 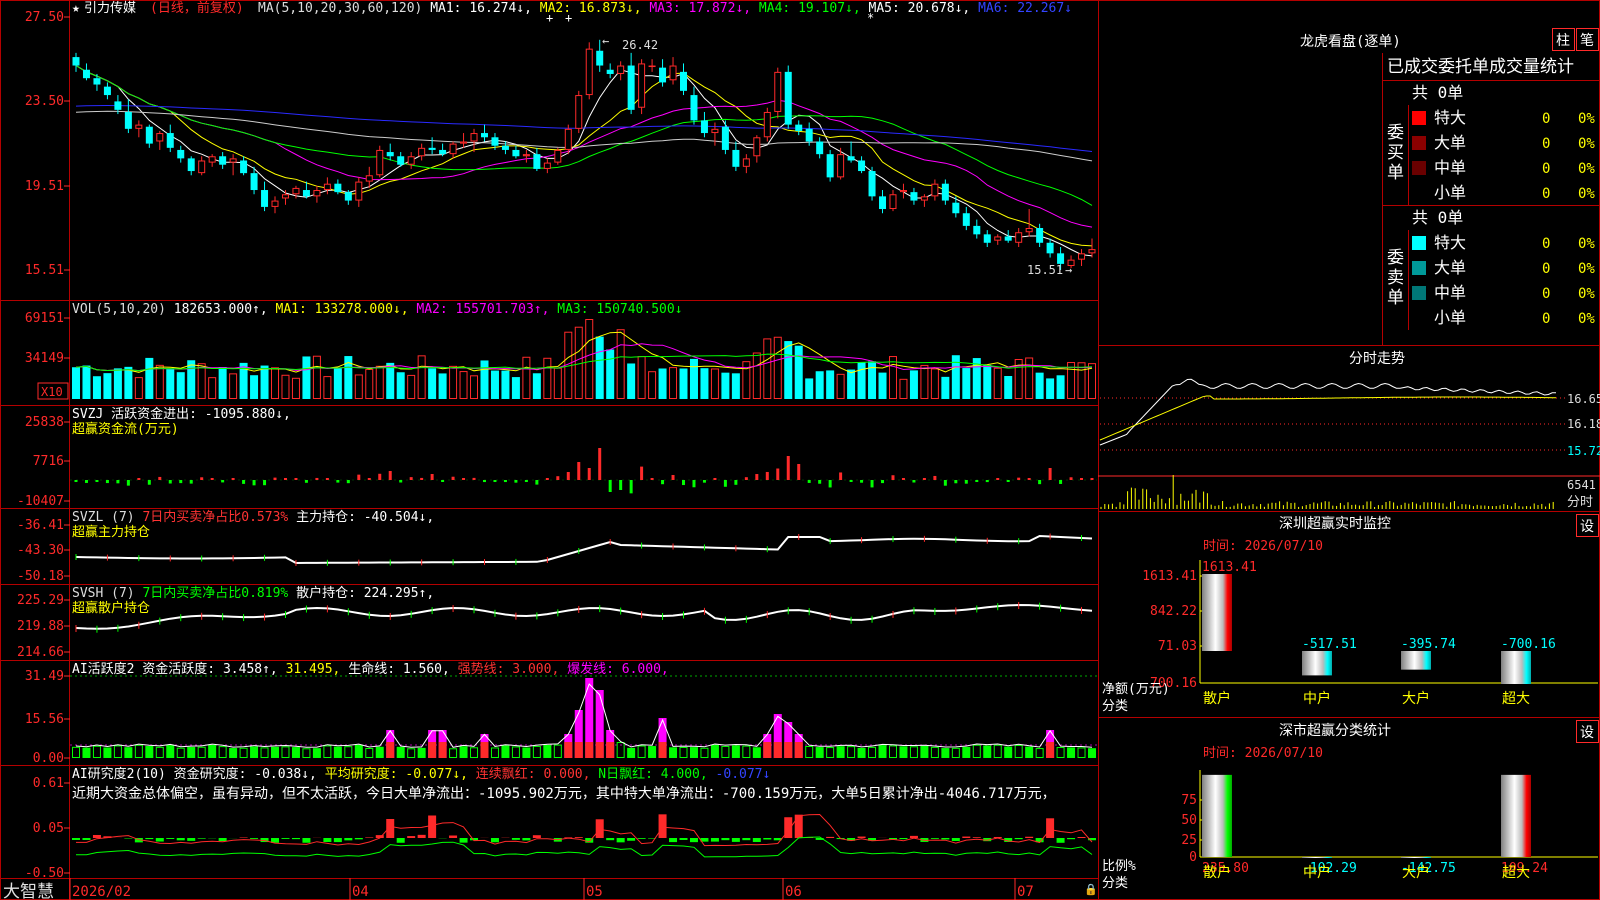 What do you see at coordinates (1563, 41) in the screenshot?
I see `bar-mode-button: 柱` at bounding box center [1563, 41].